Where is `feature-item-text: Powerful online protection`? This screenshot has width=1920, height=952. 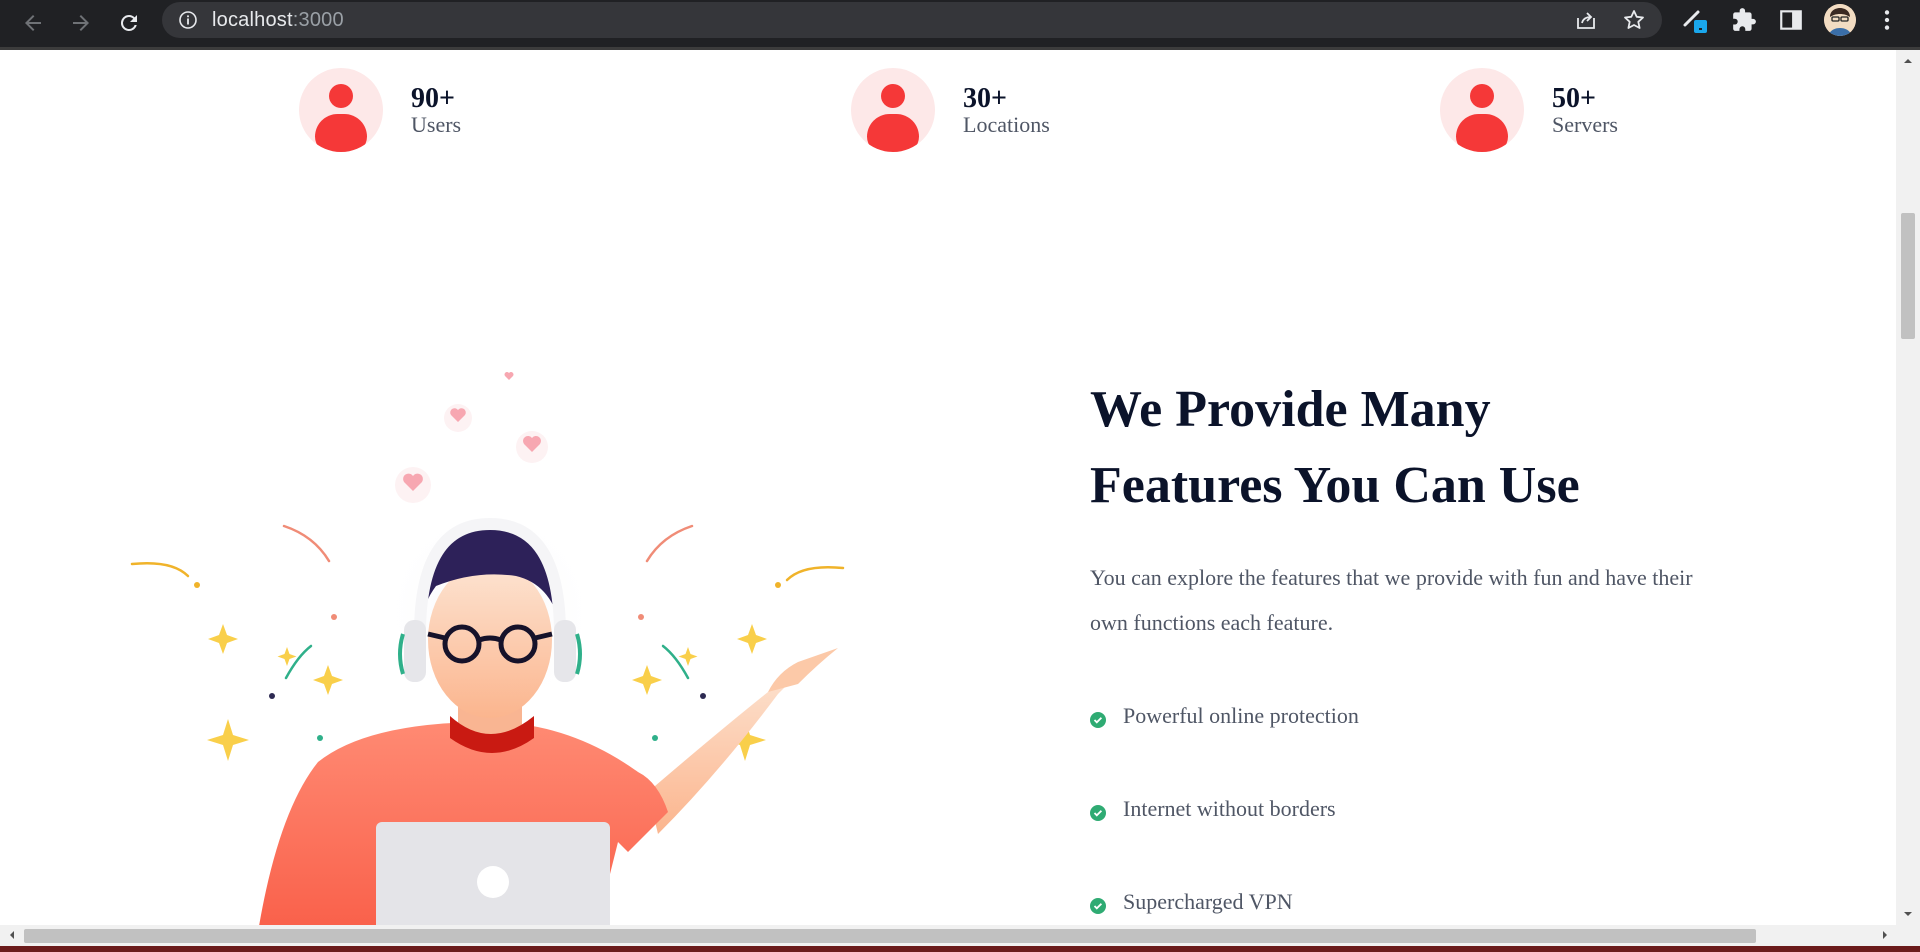
feature-item-text: Powerful online protection is located at coordinates (1241, 715).